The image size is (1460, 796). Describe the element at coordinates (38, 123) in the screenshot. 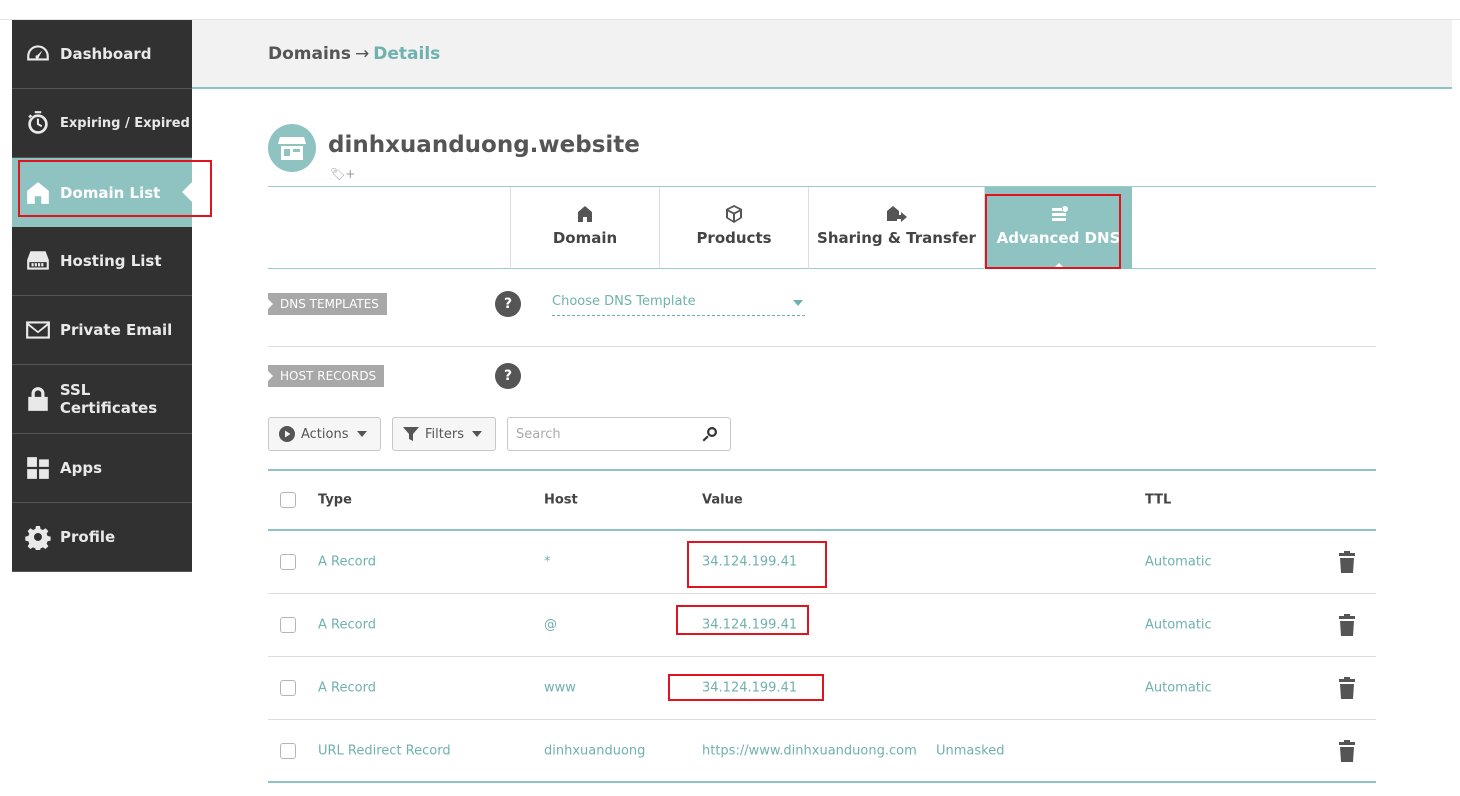

I see `timer-icon` at that location.